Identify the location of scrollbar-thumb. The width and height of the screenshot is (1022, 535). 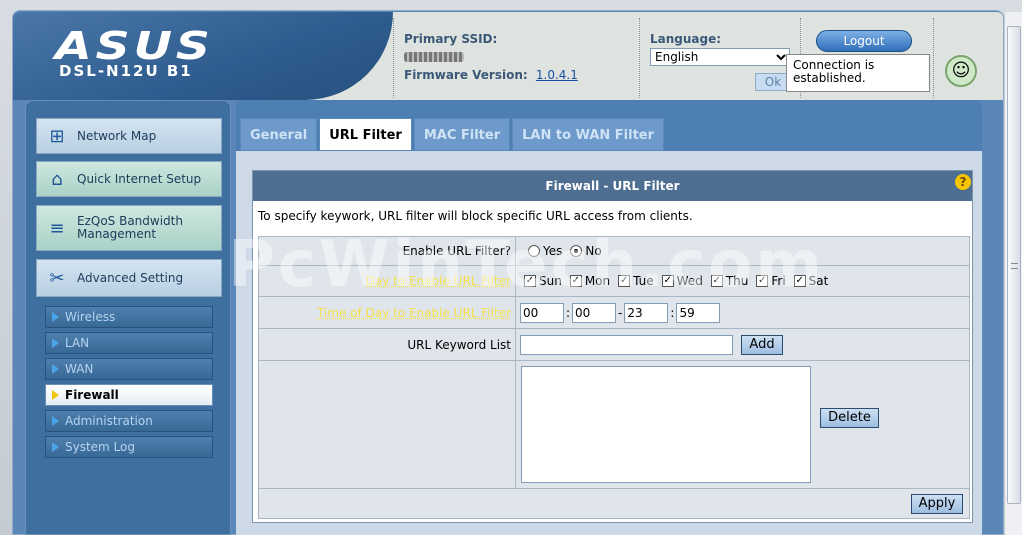
(1014, 265).